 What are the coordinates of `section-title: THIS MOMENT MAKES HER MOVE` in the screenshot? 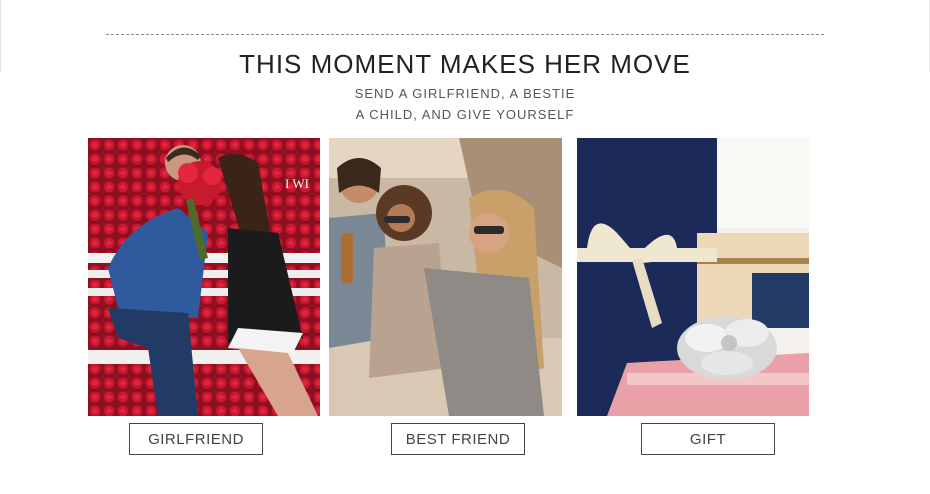 It's located at (465, 64).